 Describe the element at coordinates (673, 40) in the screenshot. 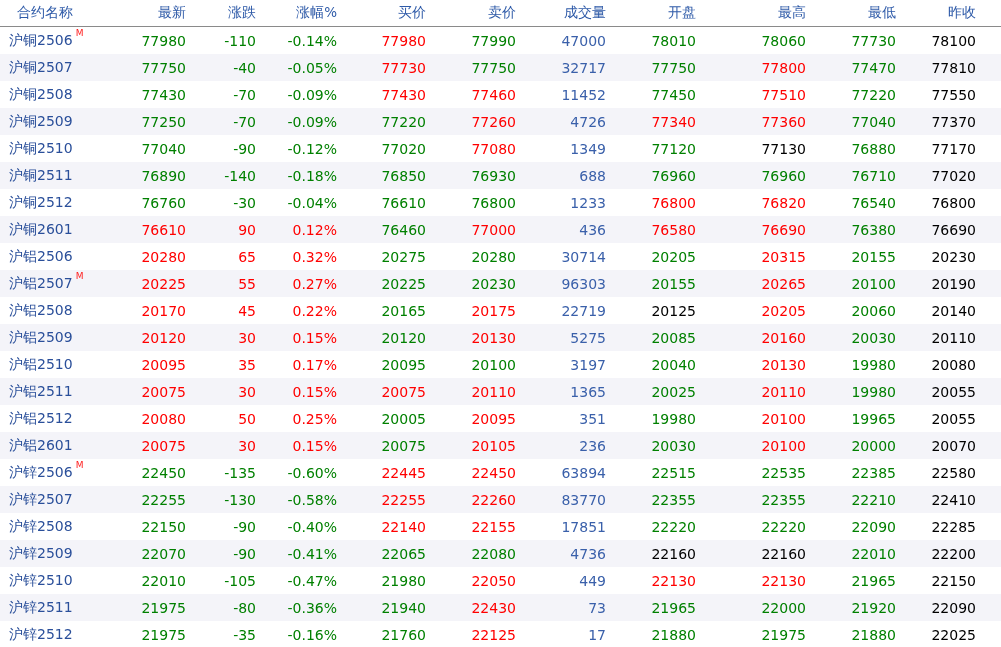

I see `table-cell: 78010` at that location.